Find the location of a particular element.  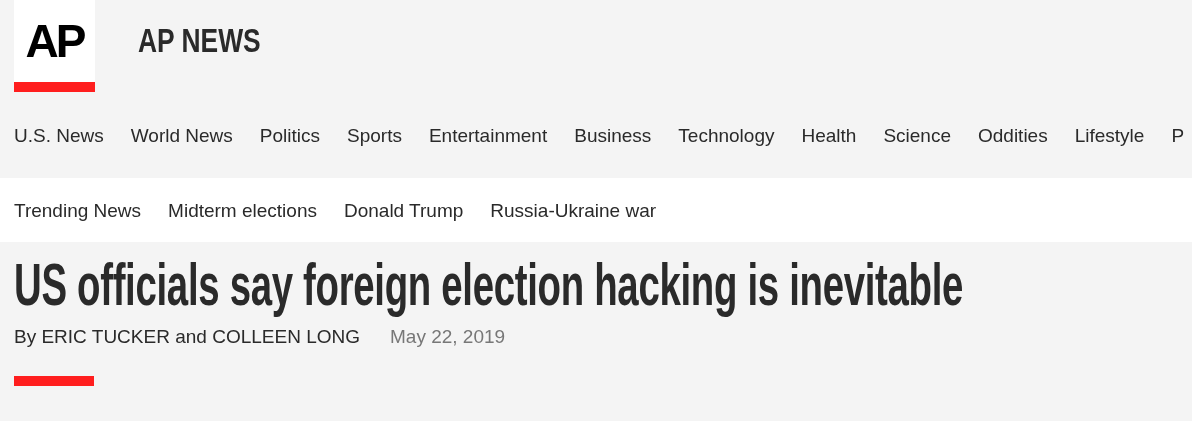

nav-link: P is located at coordinates (1178, 135).